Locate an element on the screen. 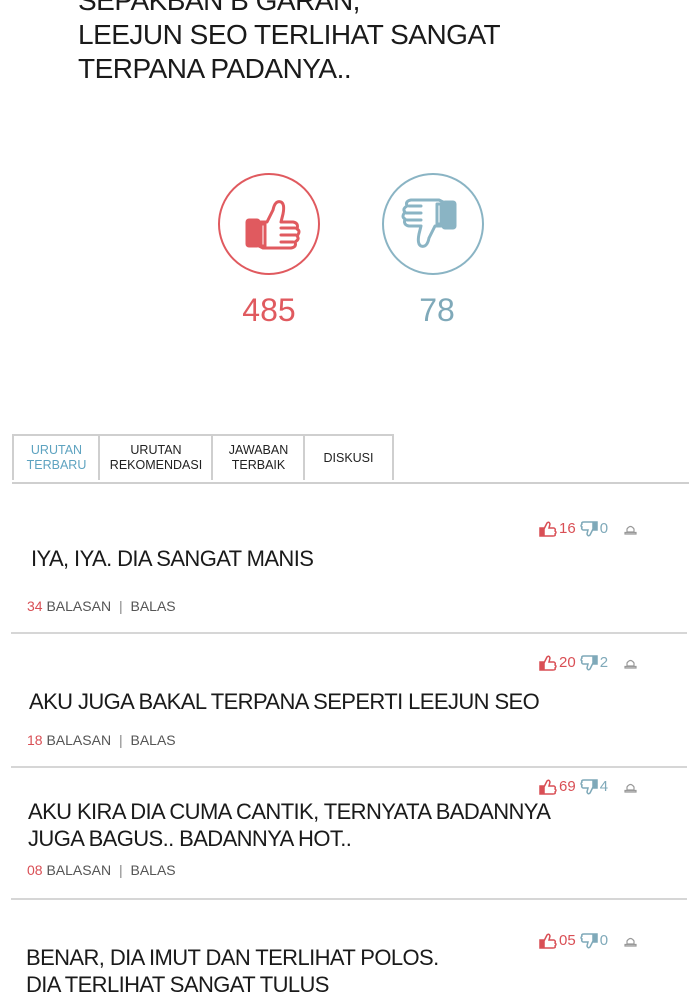 The width and height of the screenshot is (700, 998). tab-label: JAWABAN TERBAIK is located at coordinates (258, 457).